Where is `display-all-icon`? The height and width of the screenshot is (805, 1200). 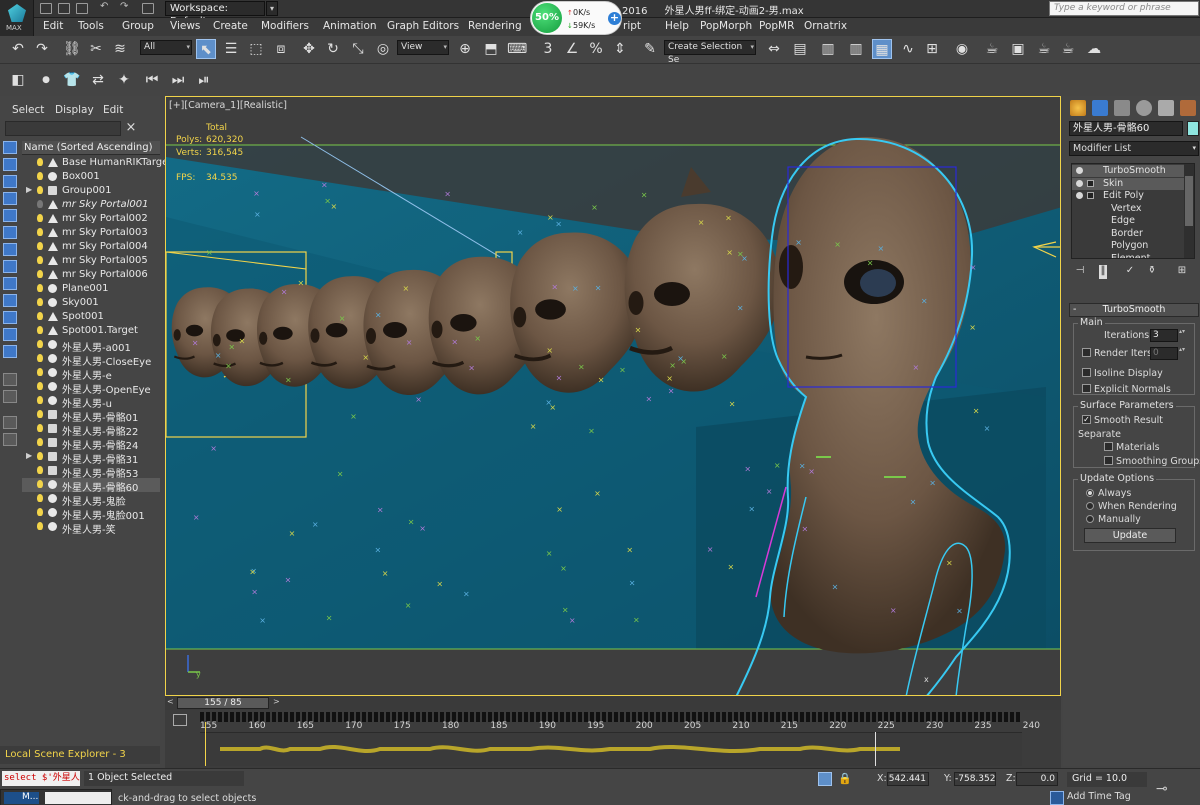 display-all-icon is located at coordinates (10, 351).